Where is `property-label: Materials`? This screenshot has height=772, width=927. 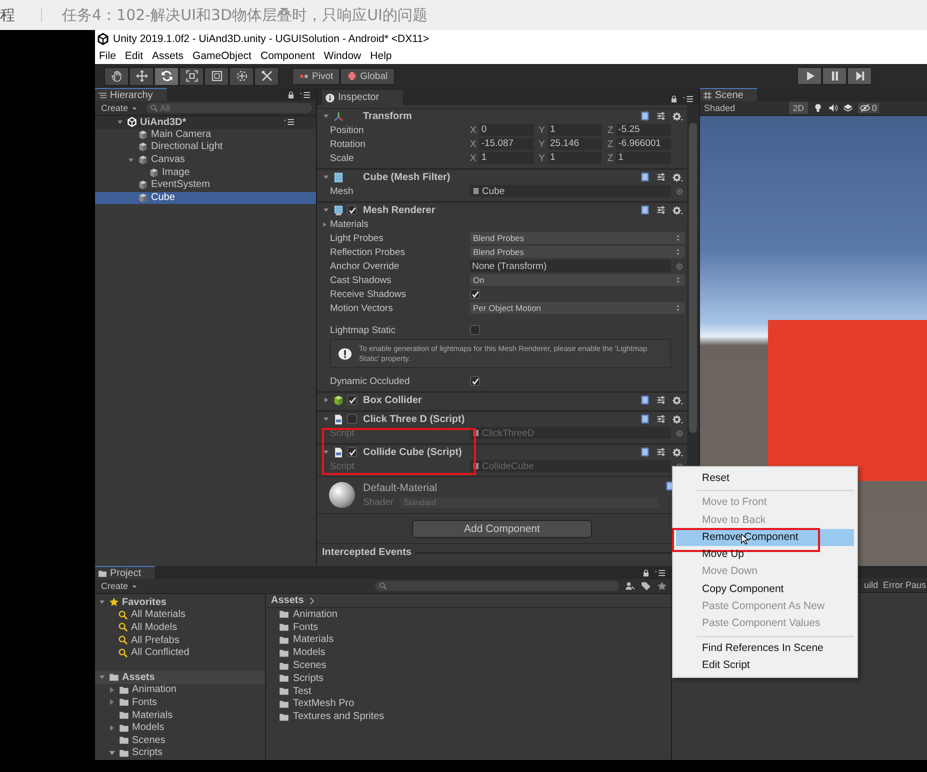 property-label: Materials is located at coordinates (349, 224).